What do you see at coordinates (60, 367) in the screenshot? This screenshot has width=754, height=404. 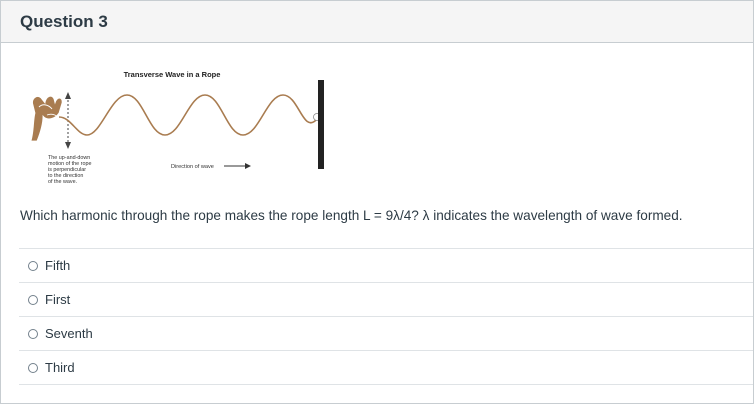 I see `answer-label: Third` at bounding box center [60, 367].